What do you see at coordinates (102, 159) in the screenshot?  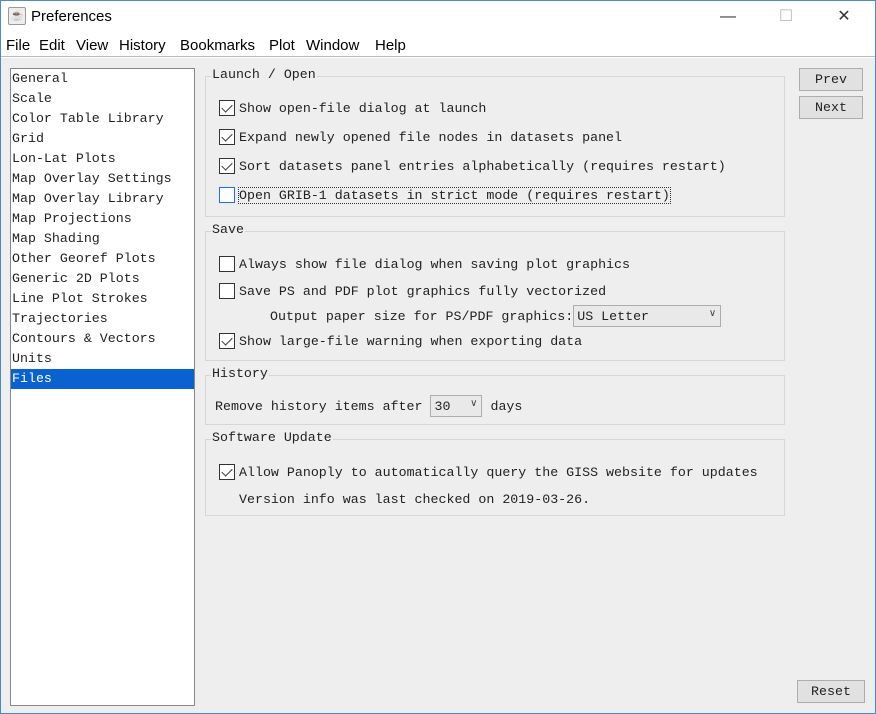 I see `sidebar-item-lon-lat-plots: Lon-Lat Plots` at bounding box center [102, 159].